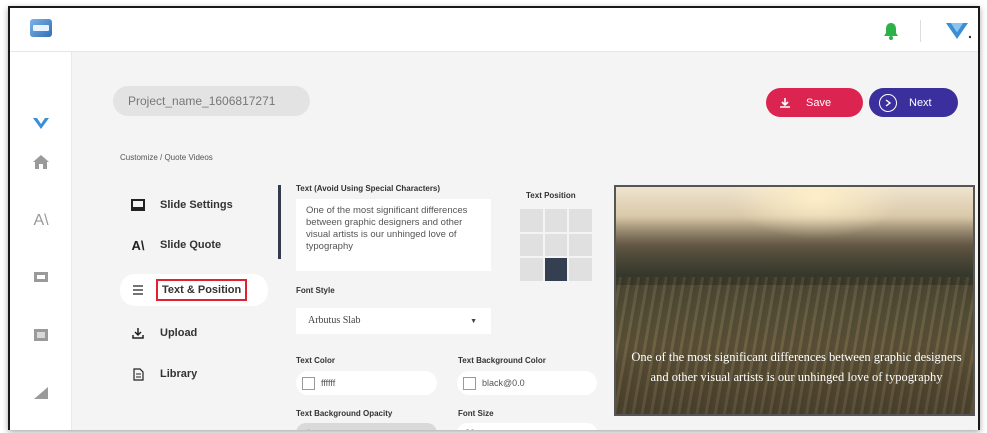 The image size is (987, 433). What do you see at coordinates (476, 413) in the screenshot?
I see `font-size-label: Font Size` at bounding box center [476, 413].